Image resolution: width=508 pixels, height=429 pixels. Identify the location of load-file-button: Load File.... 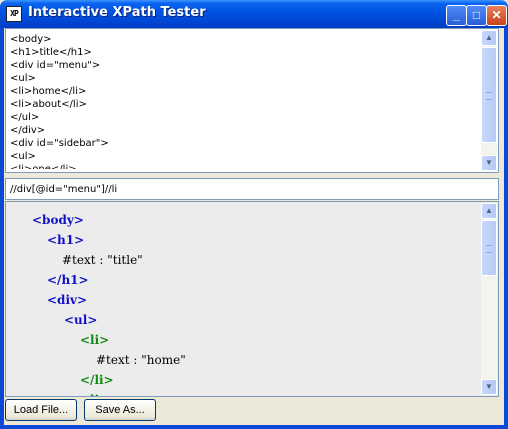
(41, 410).